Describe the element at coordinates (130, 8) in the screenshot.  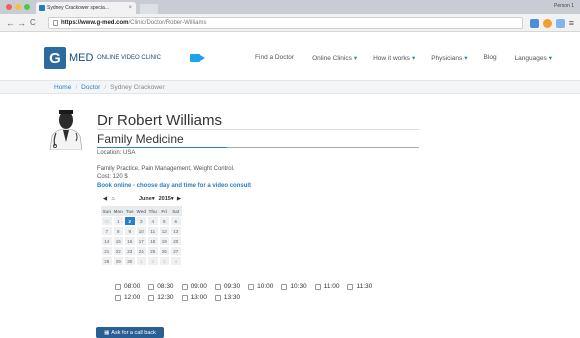
I see `tab-close-icon: ×` at that location.